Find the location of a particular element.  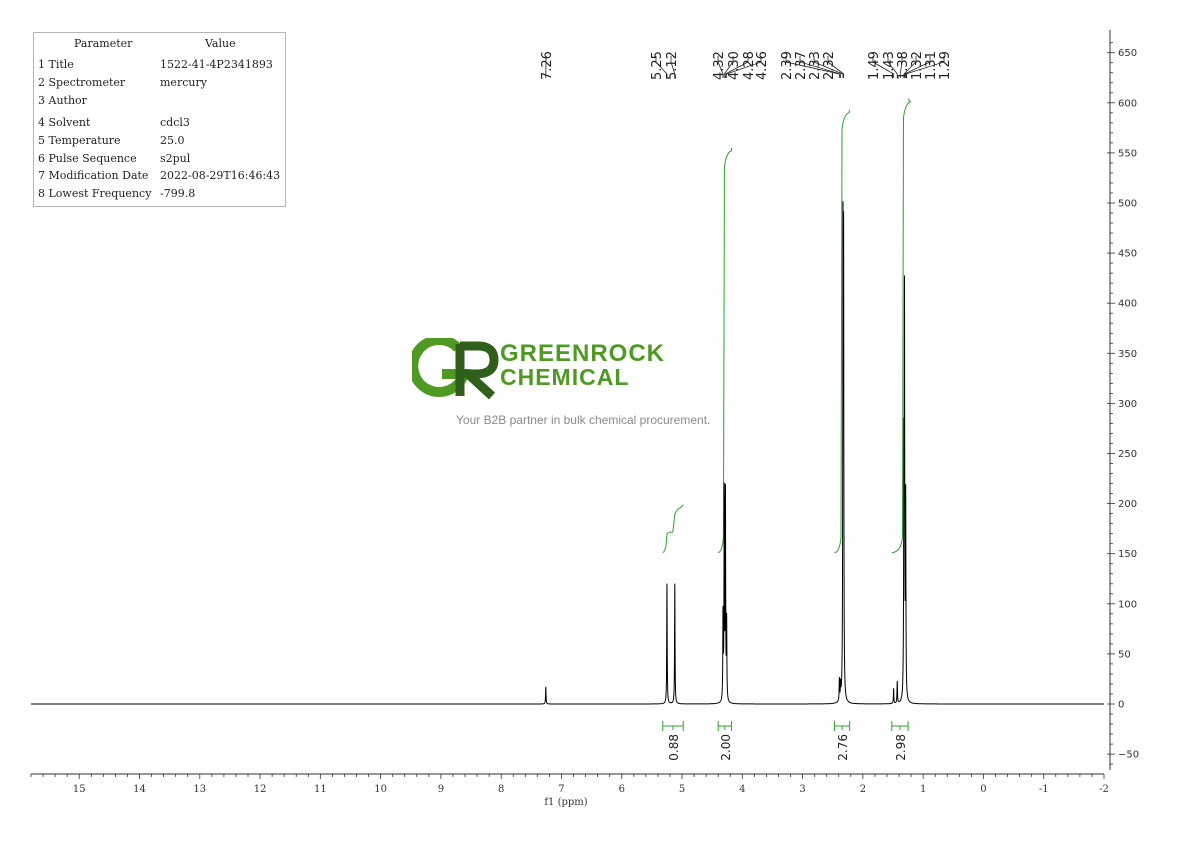

x-tick-label: 4 is located at coordinates (742, 789).